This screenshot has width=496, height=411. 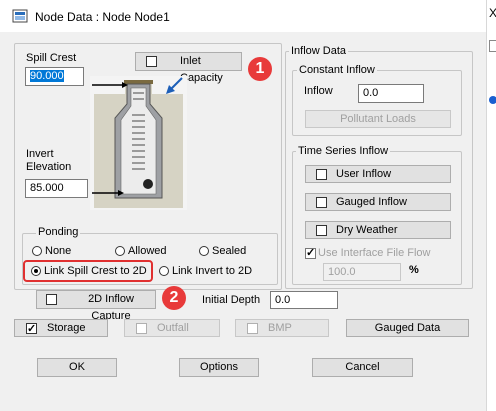 I want to click on initial-depth-value: 0.0, so click(x=283, y=300).